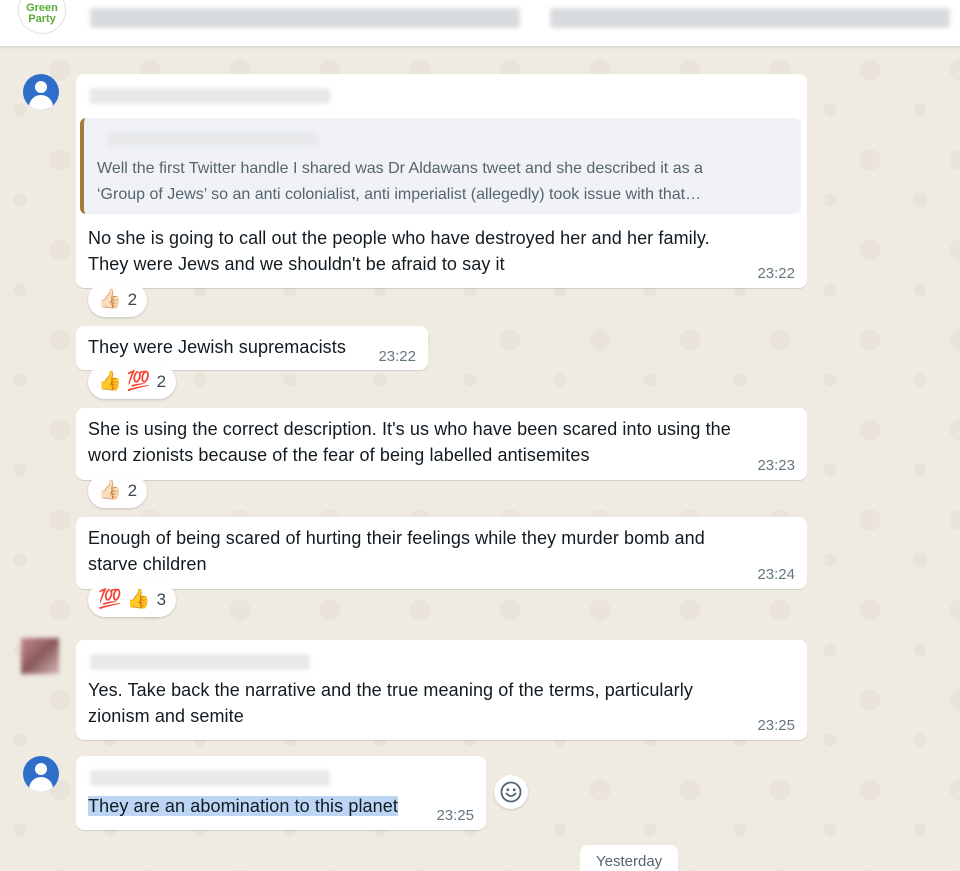  I want to click on smiley-icon, so click(511, 792).